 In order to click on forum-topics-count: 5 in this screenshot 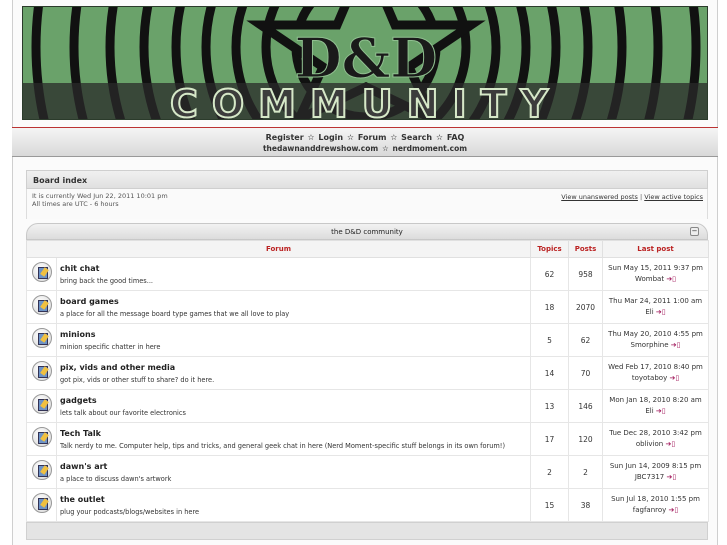, I will do `click(550, 340)`.